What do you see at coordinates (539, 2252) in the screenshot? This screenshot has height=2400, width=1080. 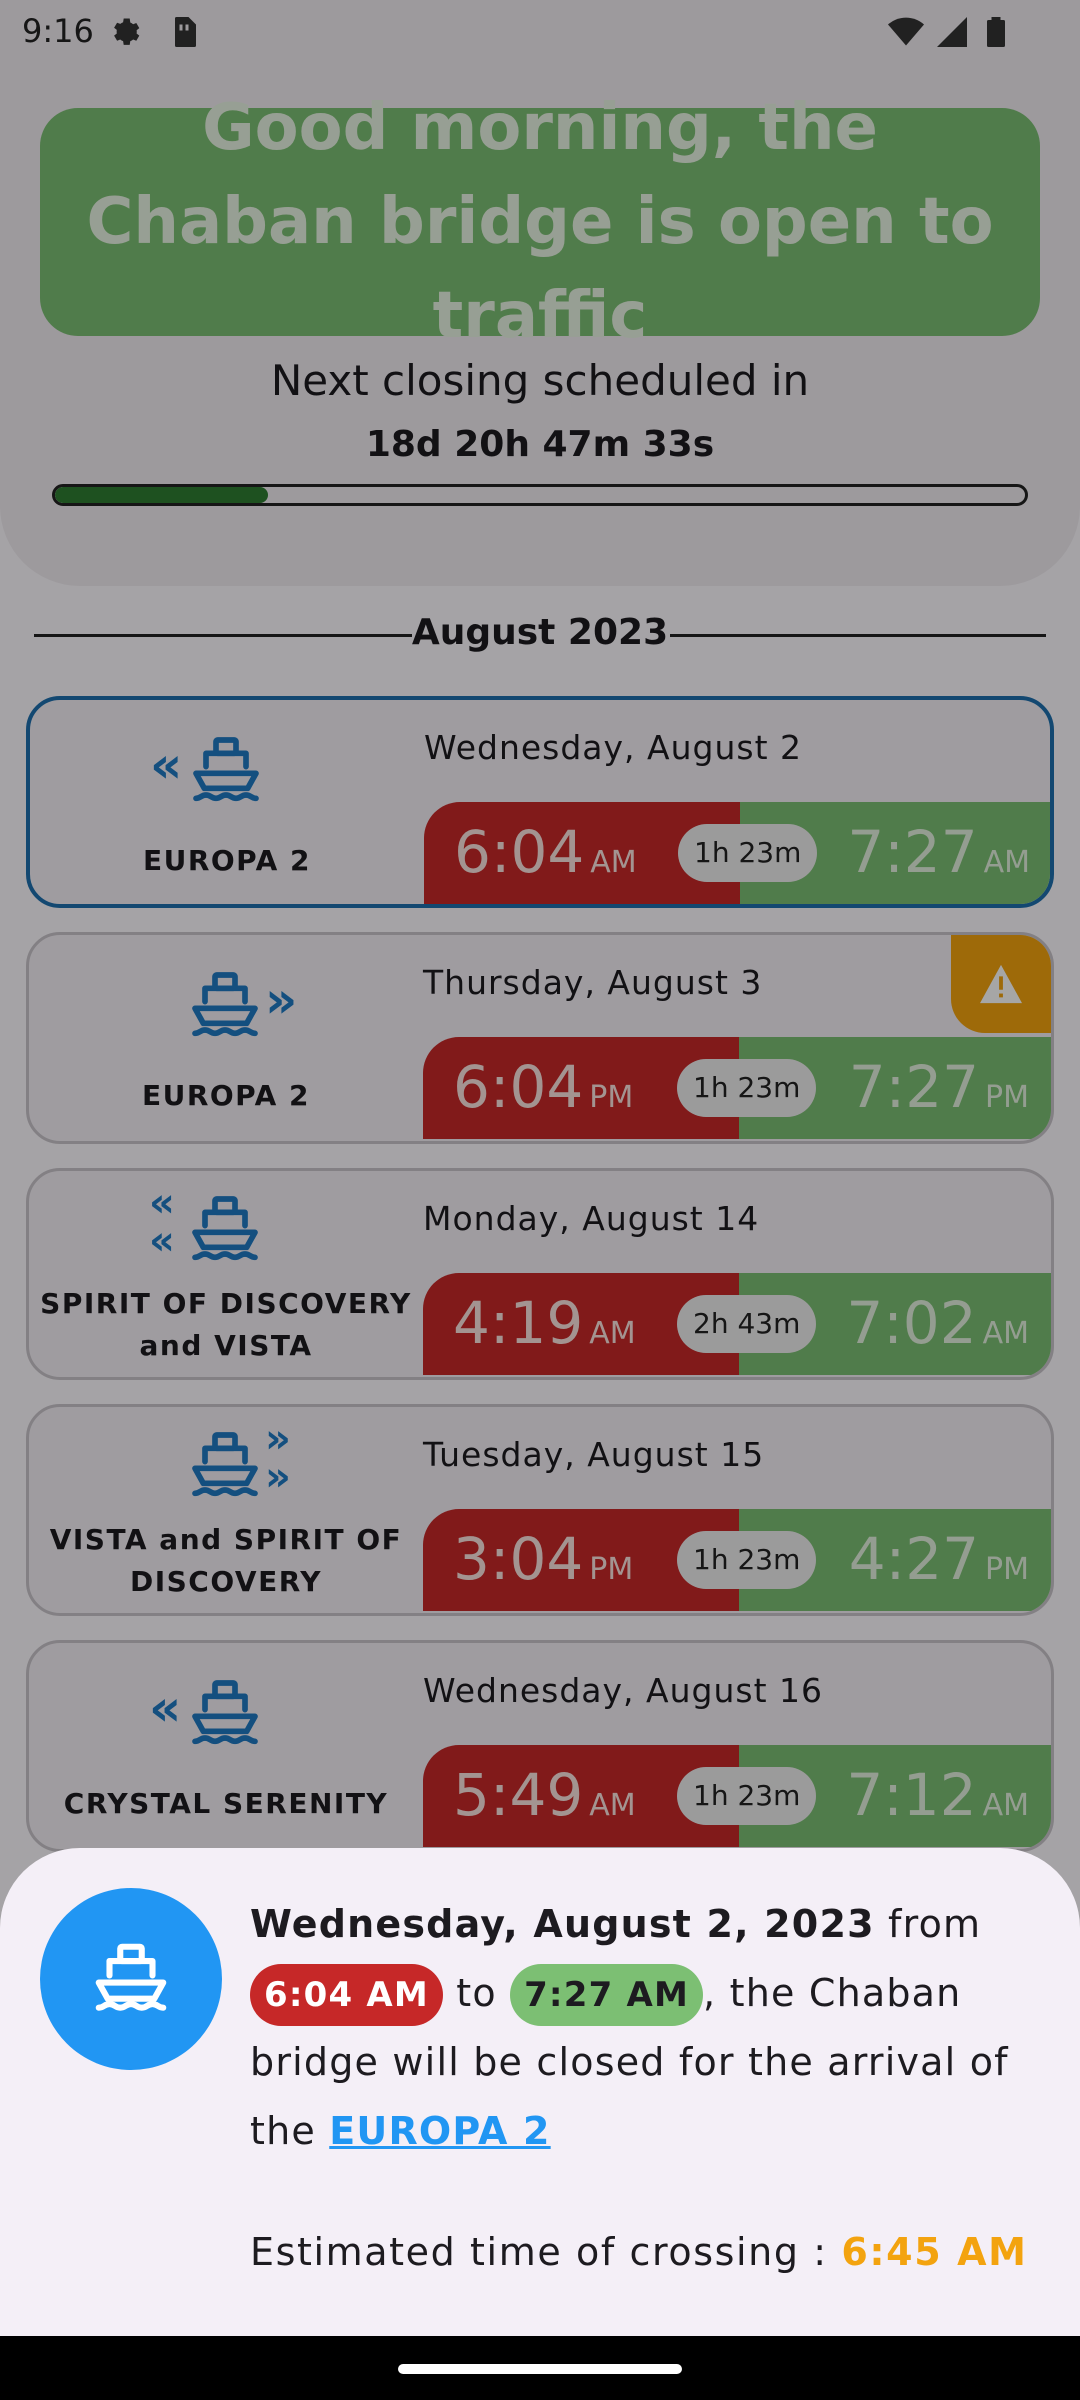 I see `estimate-label: Estimated time of crossing :` at bounding box center [539, 2252].